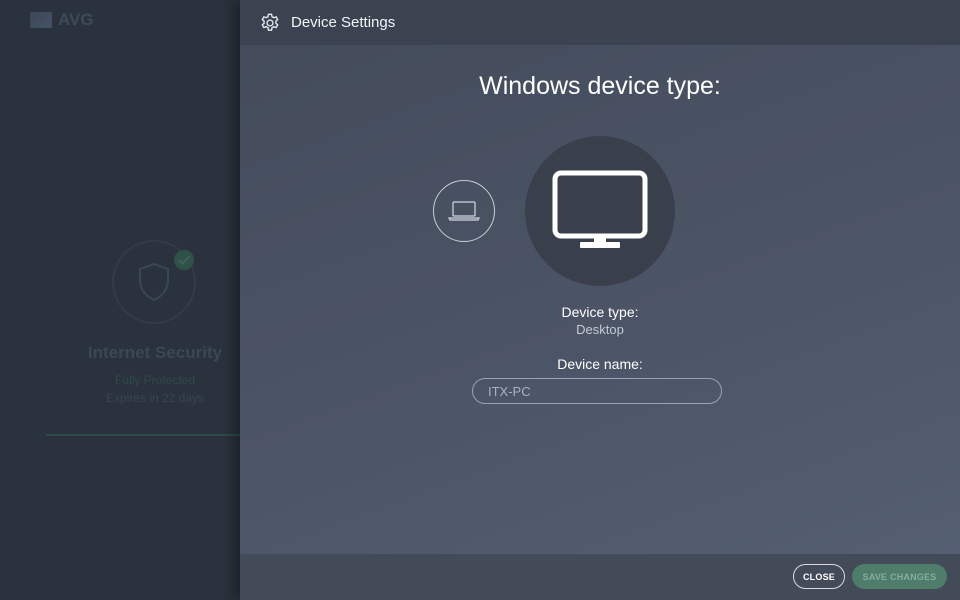  What do you see at coordinates (41, 20) in the screenshot?
I see `avg-logo-mark-icon` at bounding box center [41, 20].